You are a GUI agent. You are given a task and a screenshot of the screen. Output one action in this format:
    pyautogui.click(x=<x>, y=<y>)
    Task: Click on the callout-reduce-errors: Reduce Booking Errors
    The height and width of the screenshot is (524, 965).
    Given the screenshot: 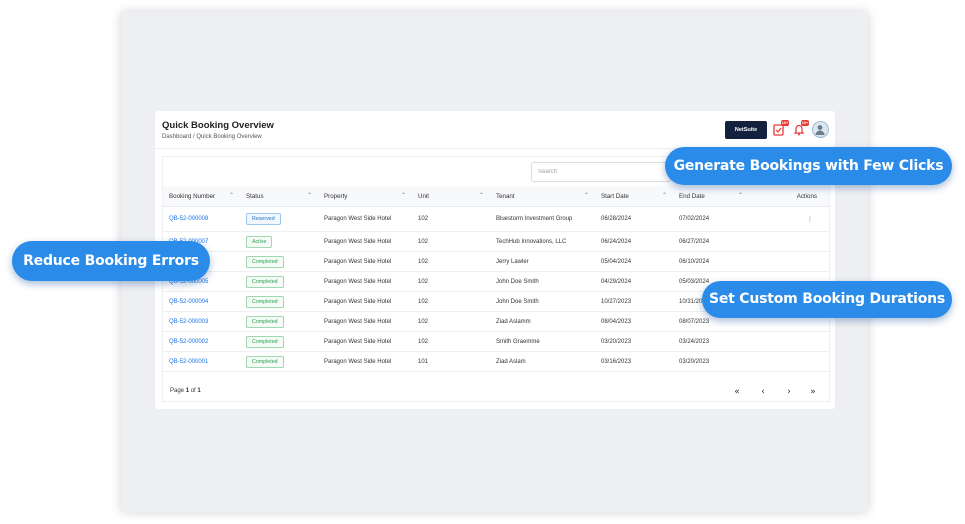 What is the action you would take?
    pyautogui.click(x=111, y=261)
    